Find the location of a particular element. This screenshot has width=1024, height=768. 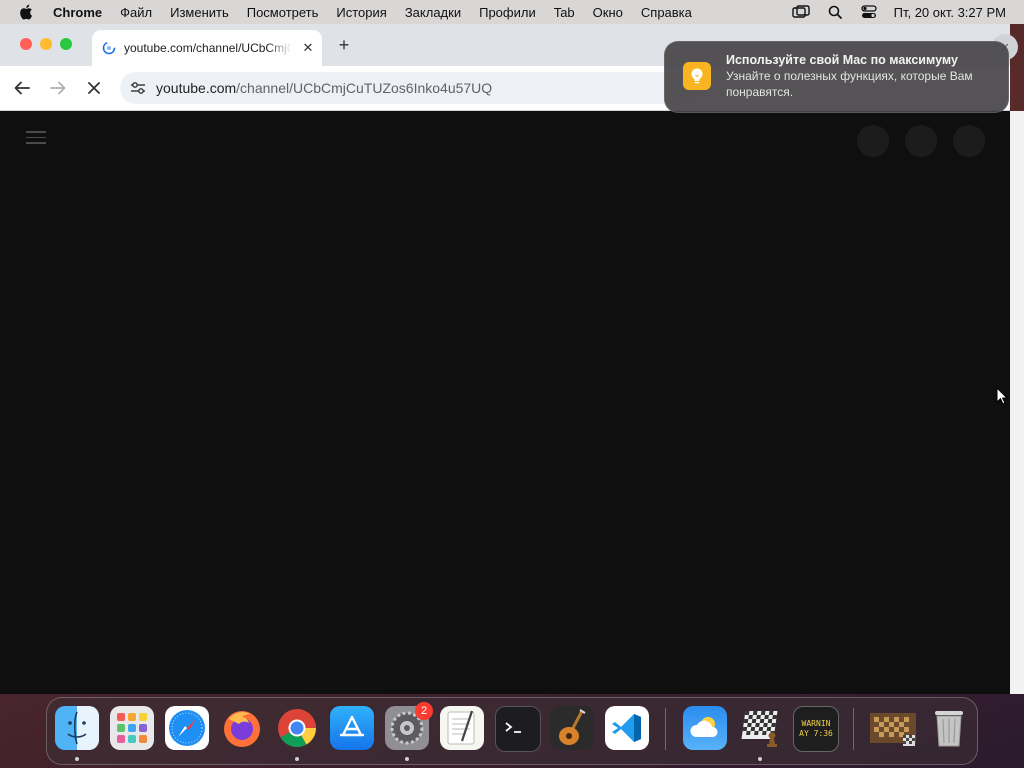

back-button is located at coordinates (22, 88).